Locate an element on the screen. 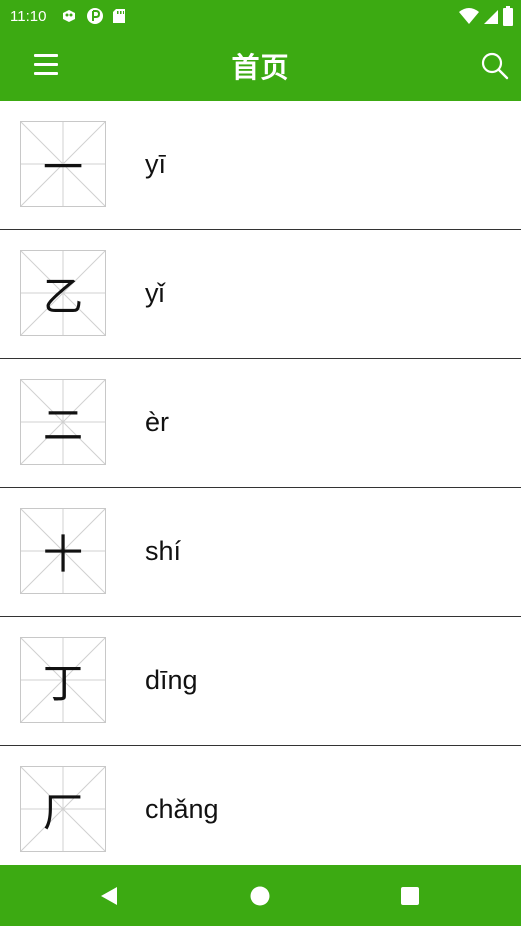  battery-icon is located at coordinates (508, 16).